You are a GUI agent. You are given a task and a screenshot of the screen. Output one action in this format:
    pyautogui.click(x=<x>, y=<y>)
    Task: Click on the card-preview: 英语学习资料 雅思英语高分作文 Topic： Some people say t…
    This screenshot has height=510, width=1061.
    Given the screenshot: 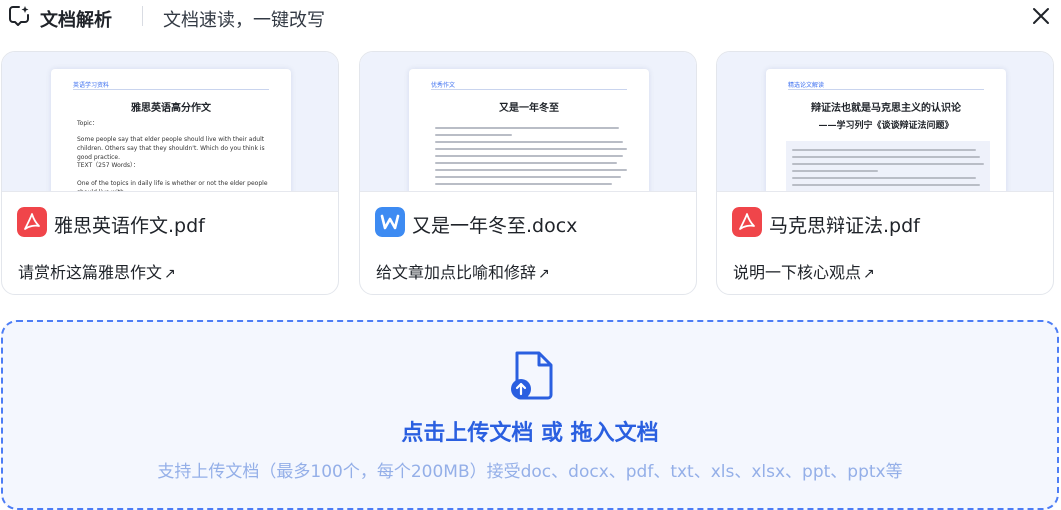 What is the action you would take?
    pyautogui.click(x=170, y=121)
    